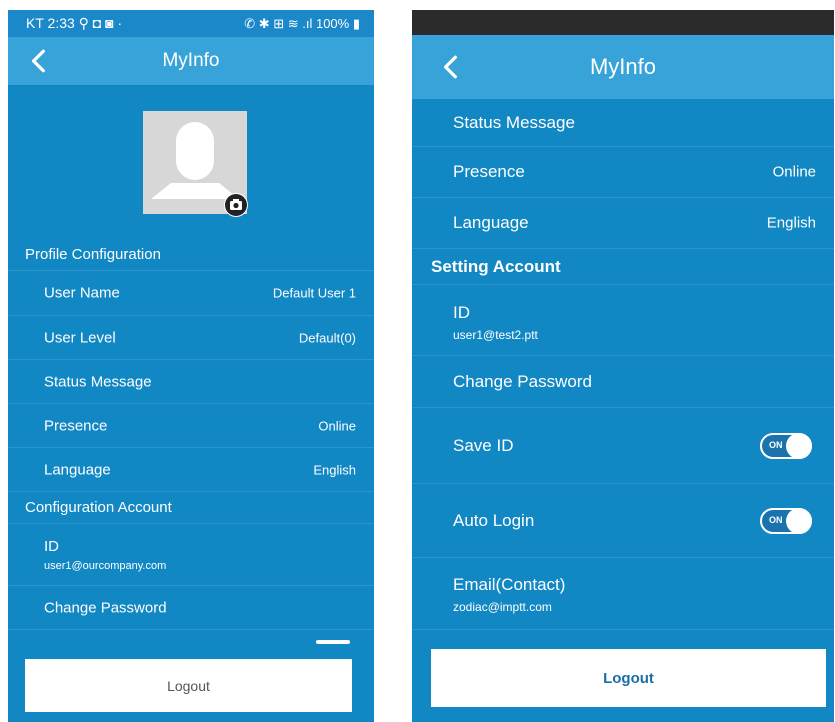  What do you see at coordinates (623, 521) in the screenshot?
I see `row-auto-login: Auto Login ON` at bounding box center [623, 521].